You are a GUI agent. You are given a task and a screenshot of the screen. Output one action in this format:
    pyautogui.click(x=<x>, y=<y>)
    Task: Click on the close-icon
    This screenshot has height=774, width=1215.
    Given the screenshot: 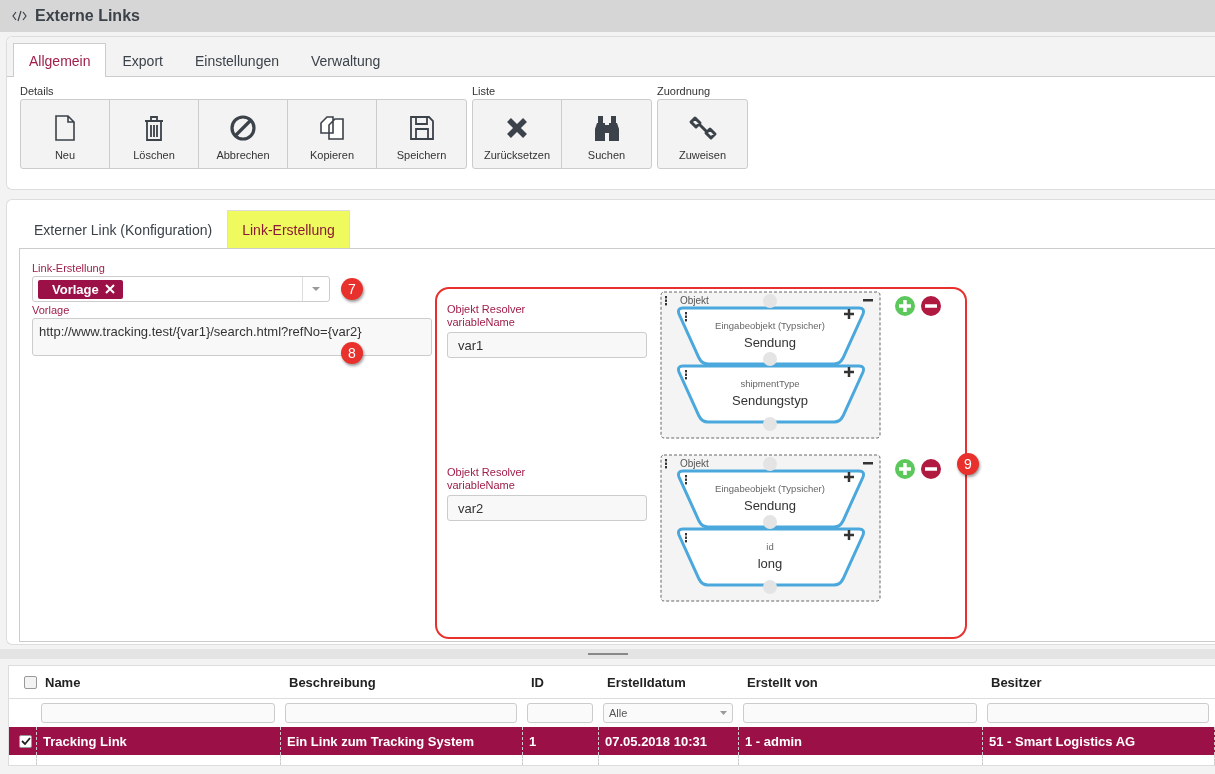 What is the action you would take?
    pyautogui.click(x=109, y=289)
    